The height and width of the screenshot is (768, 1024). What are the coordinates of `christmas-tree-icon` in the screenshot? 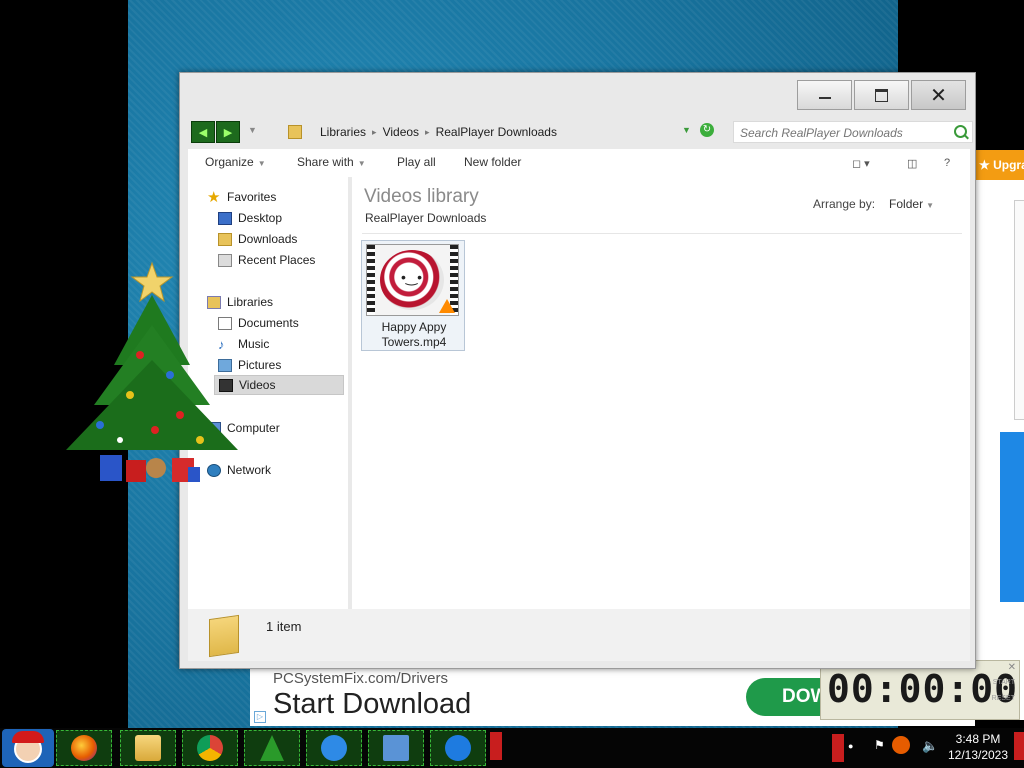 It's located at (272, 748).